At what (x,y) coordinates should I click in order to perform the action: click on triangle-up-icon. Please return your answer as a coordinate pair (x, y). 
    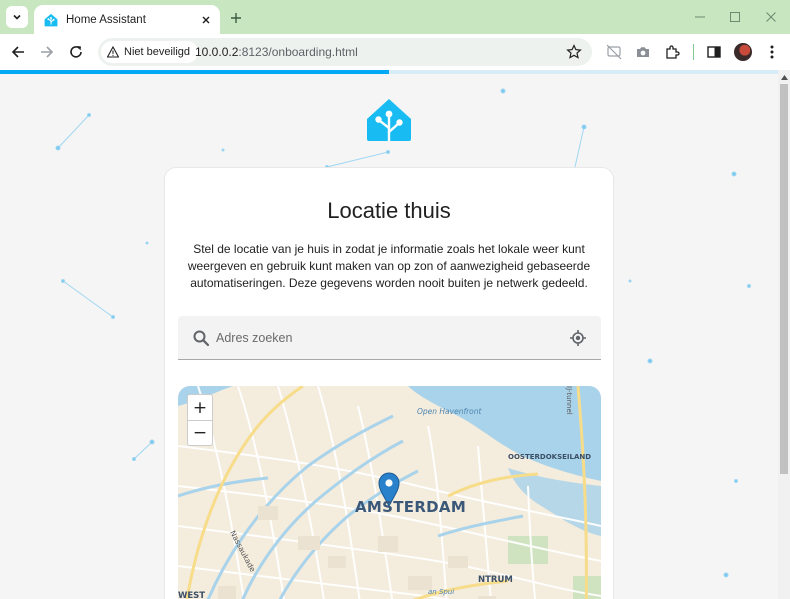
    Looking at the image, I should click on (784, 77).